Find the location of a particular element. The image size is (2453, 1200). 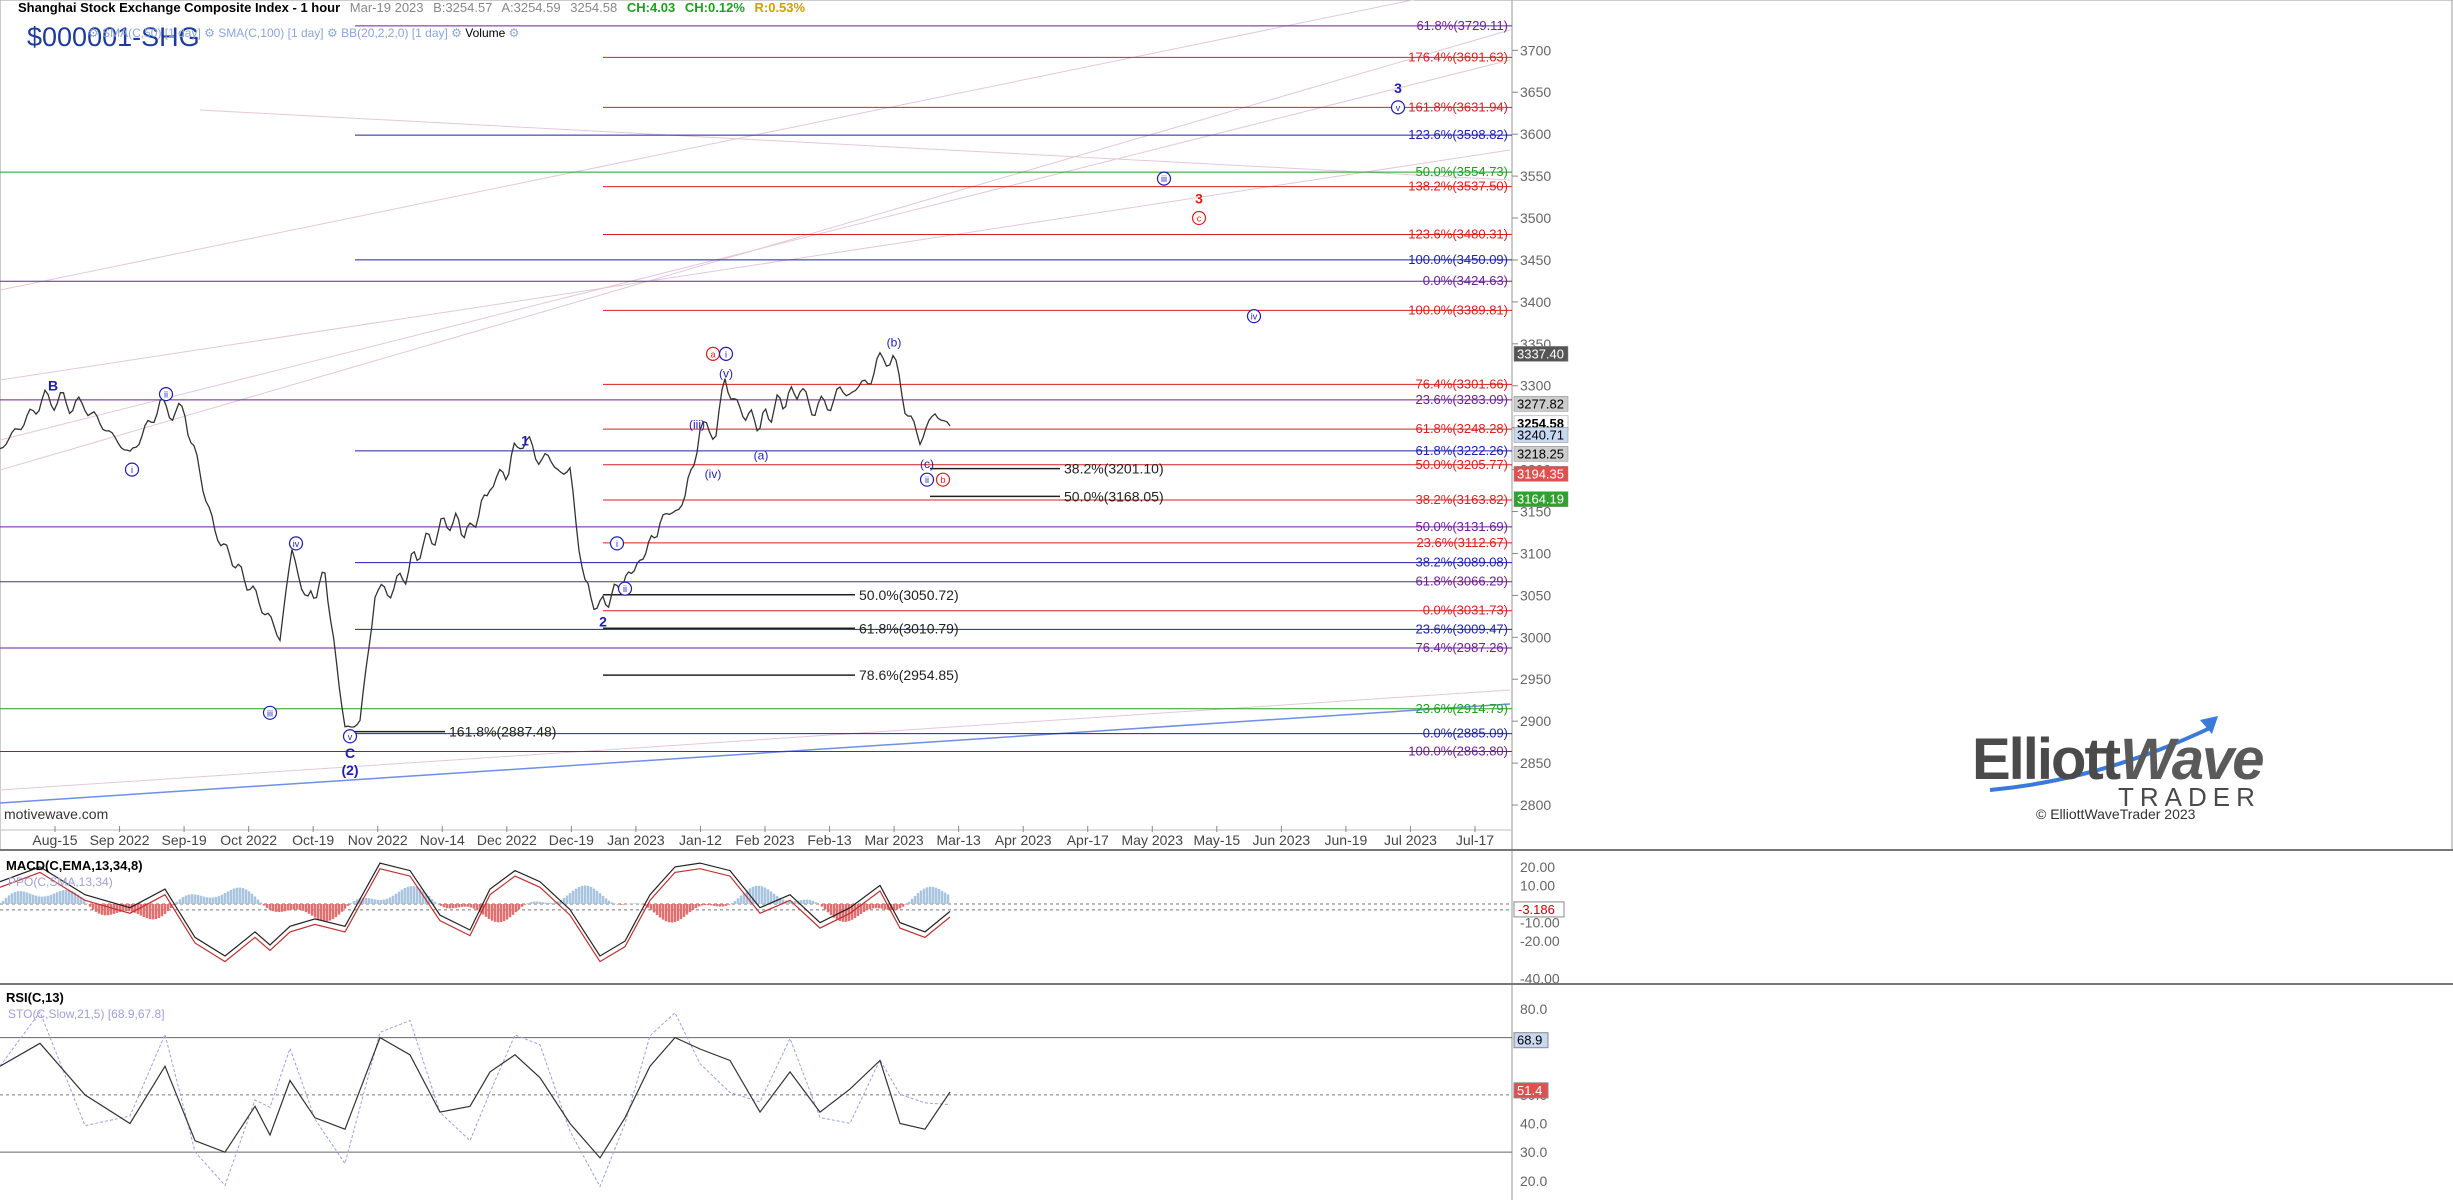

wave-label: (v) is located at coordinates (726, 373).